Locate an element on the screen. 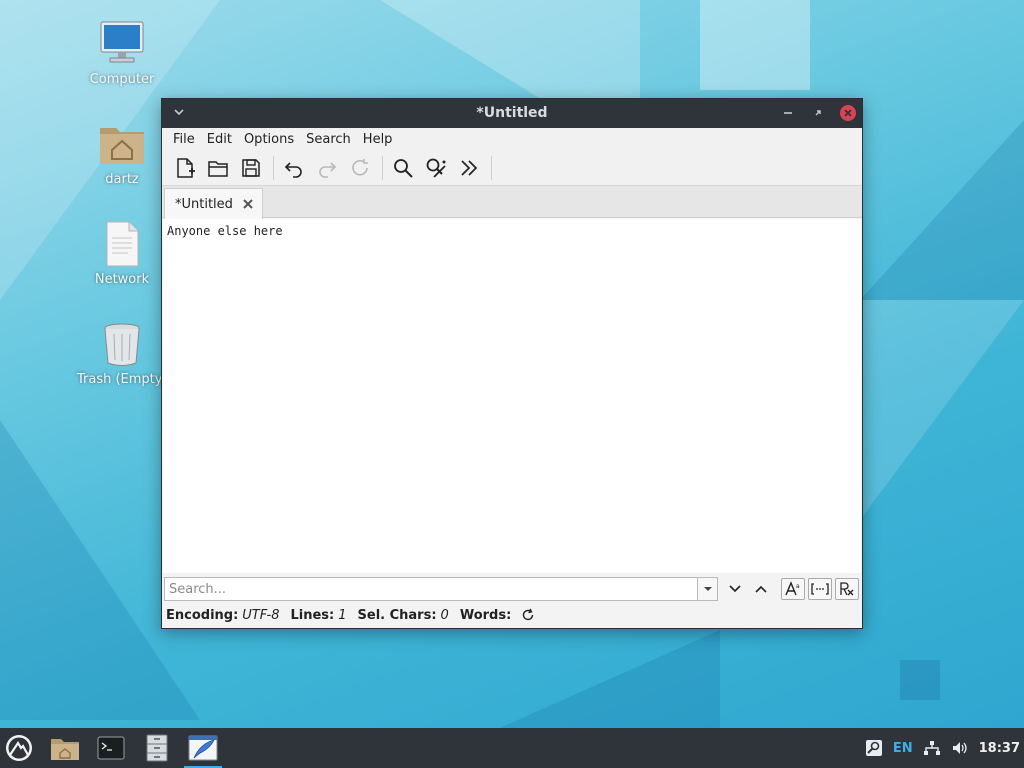 This screenshot has height=768, width=1024. editor-text: Anyone else here is located at coordinates (225, 231).